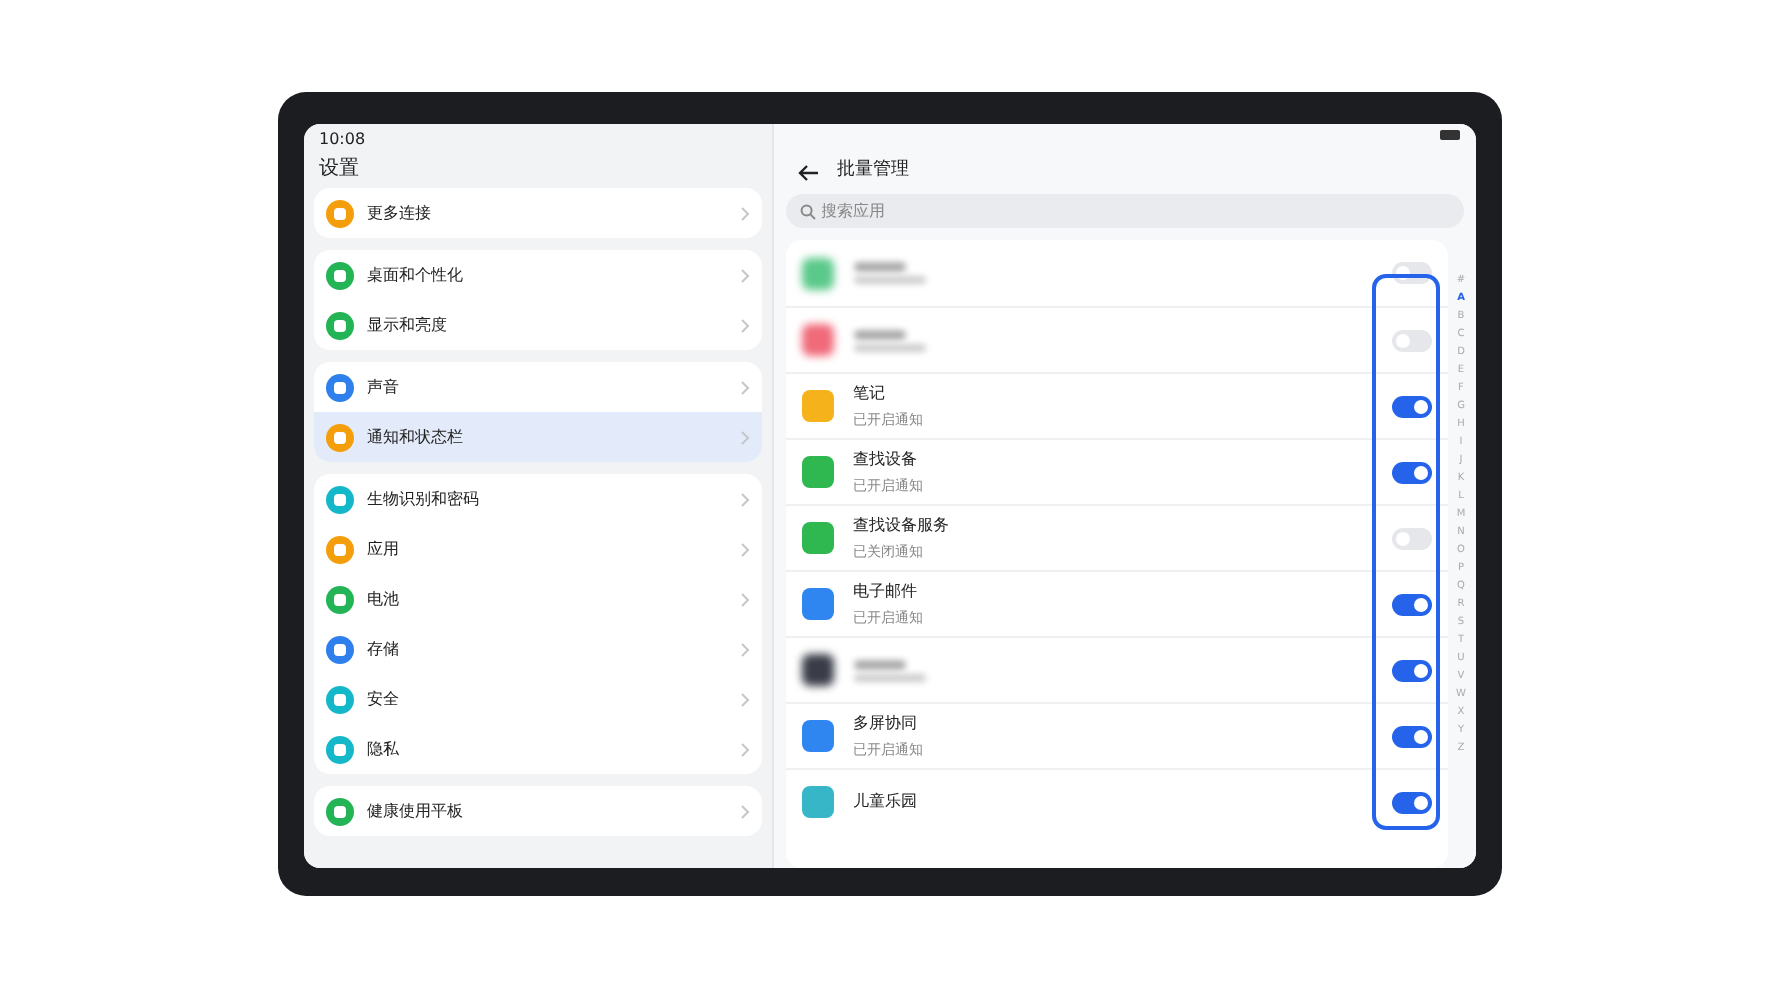 The image size is (1778, 1000). I want to click on app-name: 查找设备服务, so click(902, 525).